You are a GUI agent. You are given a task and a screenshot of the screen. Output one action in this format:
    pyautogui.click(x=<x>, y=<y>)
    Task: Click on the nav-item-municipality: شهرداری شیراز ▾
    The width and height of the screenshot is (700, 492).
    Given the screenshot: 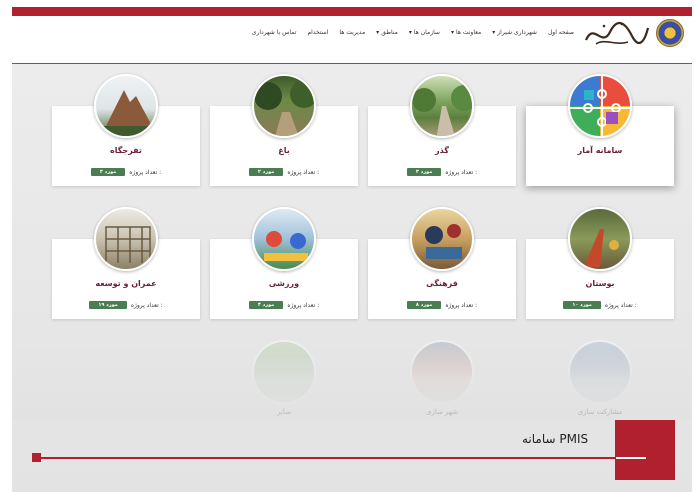 What is the action you would take?
    pyautogui.click(x=514, y=32)
    